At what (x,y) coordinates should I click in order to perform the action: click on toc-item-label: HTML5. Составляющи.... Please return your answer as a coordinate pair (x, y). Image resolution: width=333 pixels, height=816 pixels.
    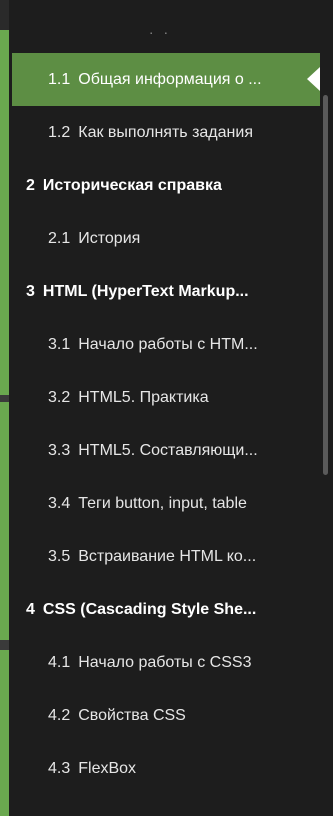
    Looking at the image, I should click on (168, 450).